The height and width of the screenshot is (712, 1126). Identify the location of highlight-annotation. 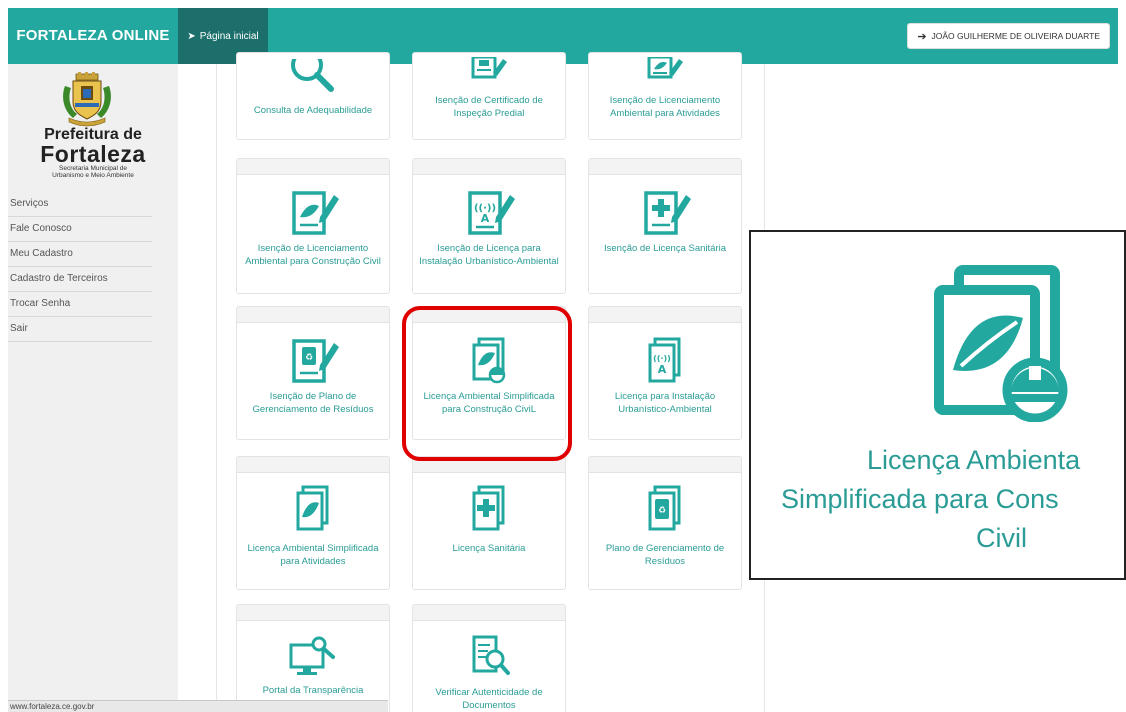
(487, 383).